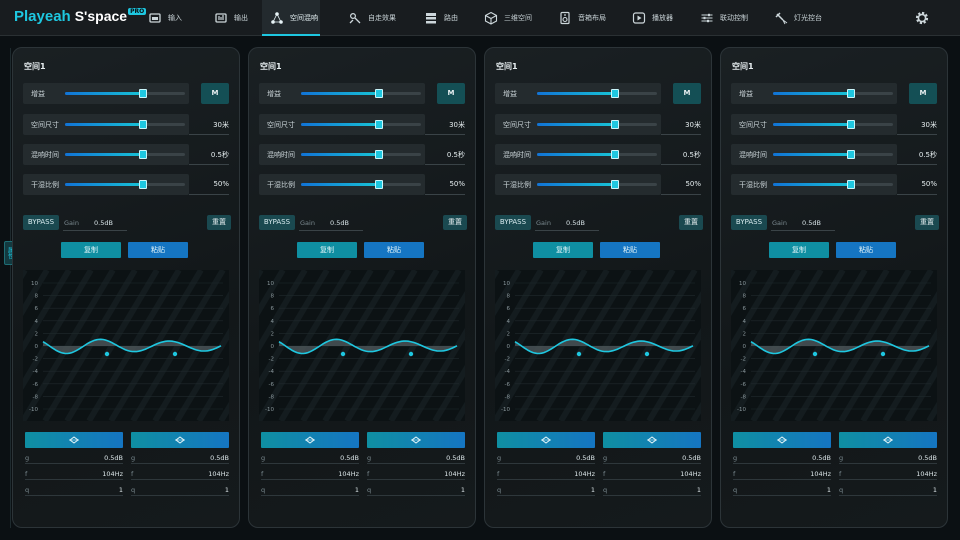  Describe the element at coordinates (650, 18) in the screenshot. I see `nav-item-7: 播放器` at that location.